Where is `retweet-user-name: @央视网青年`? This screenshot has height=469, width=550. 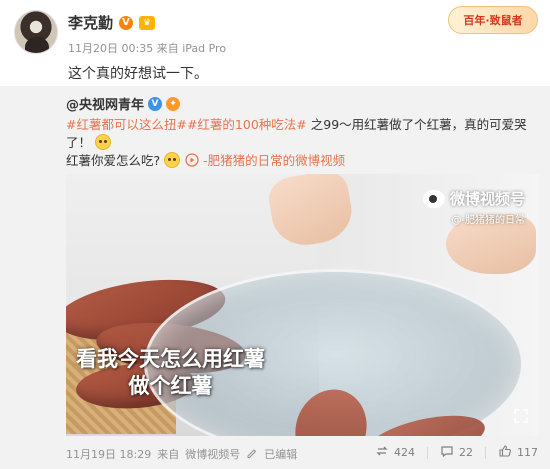 retweet-user-name: @央视网青年 is located at coordinates (105, 103).